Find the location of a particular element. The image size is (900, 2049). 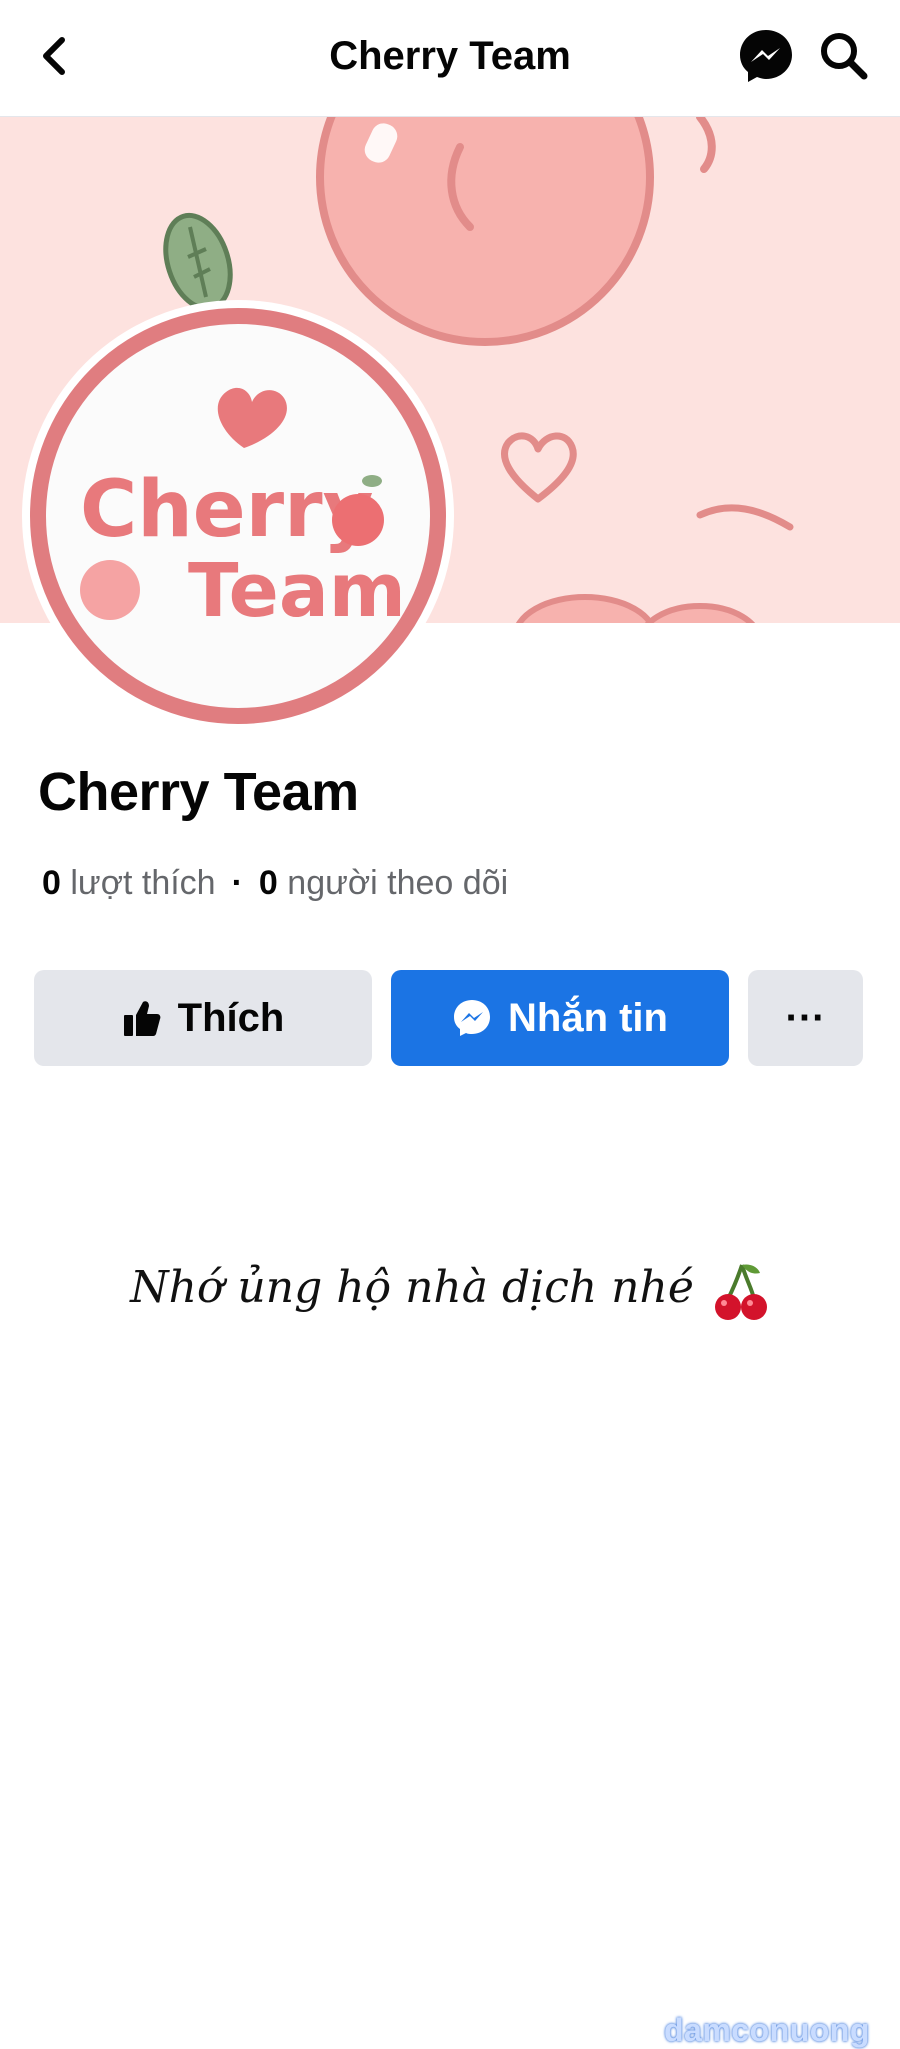

watermark: damconuong is located at coordinates (767, 2030).